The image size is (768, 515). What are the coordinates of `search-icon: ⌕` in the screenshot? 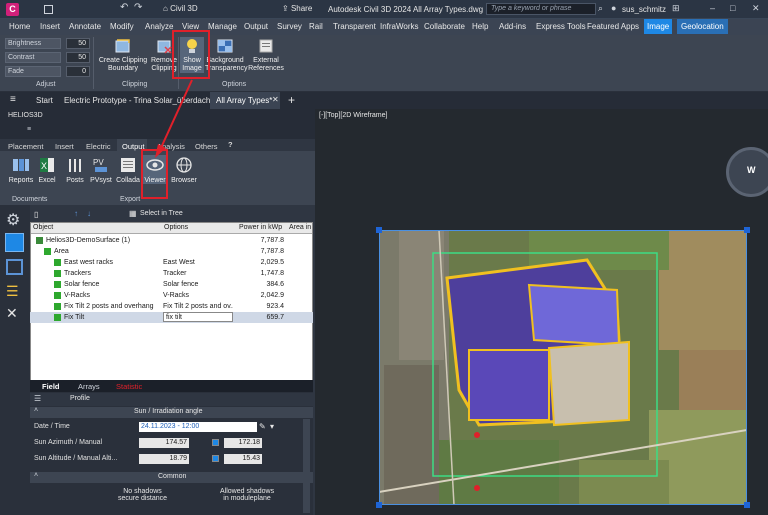 It's located at (600, 8).